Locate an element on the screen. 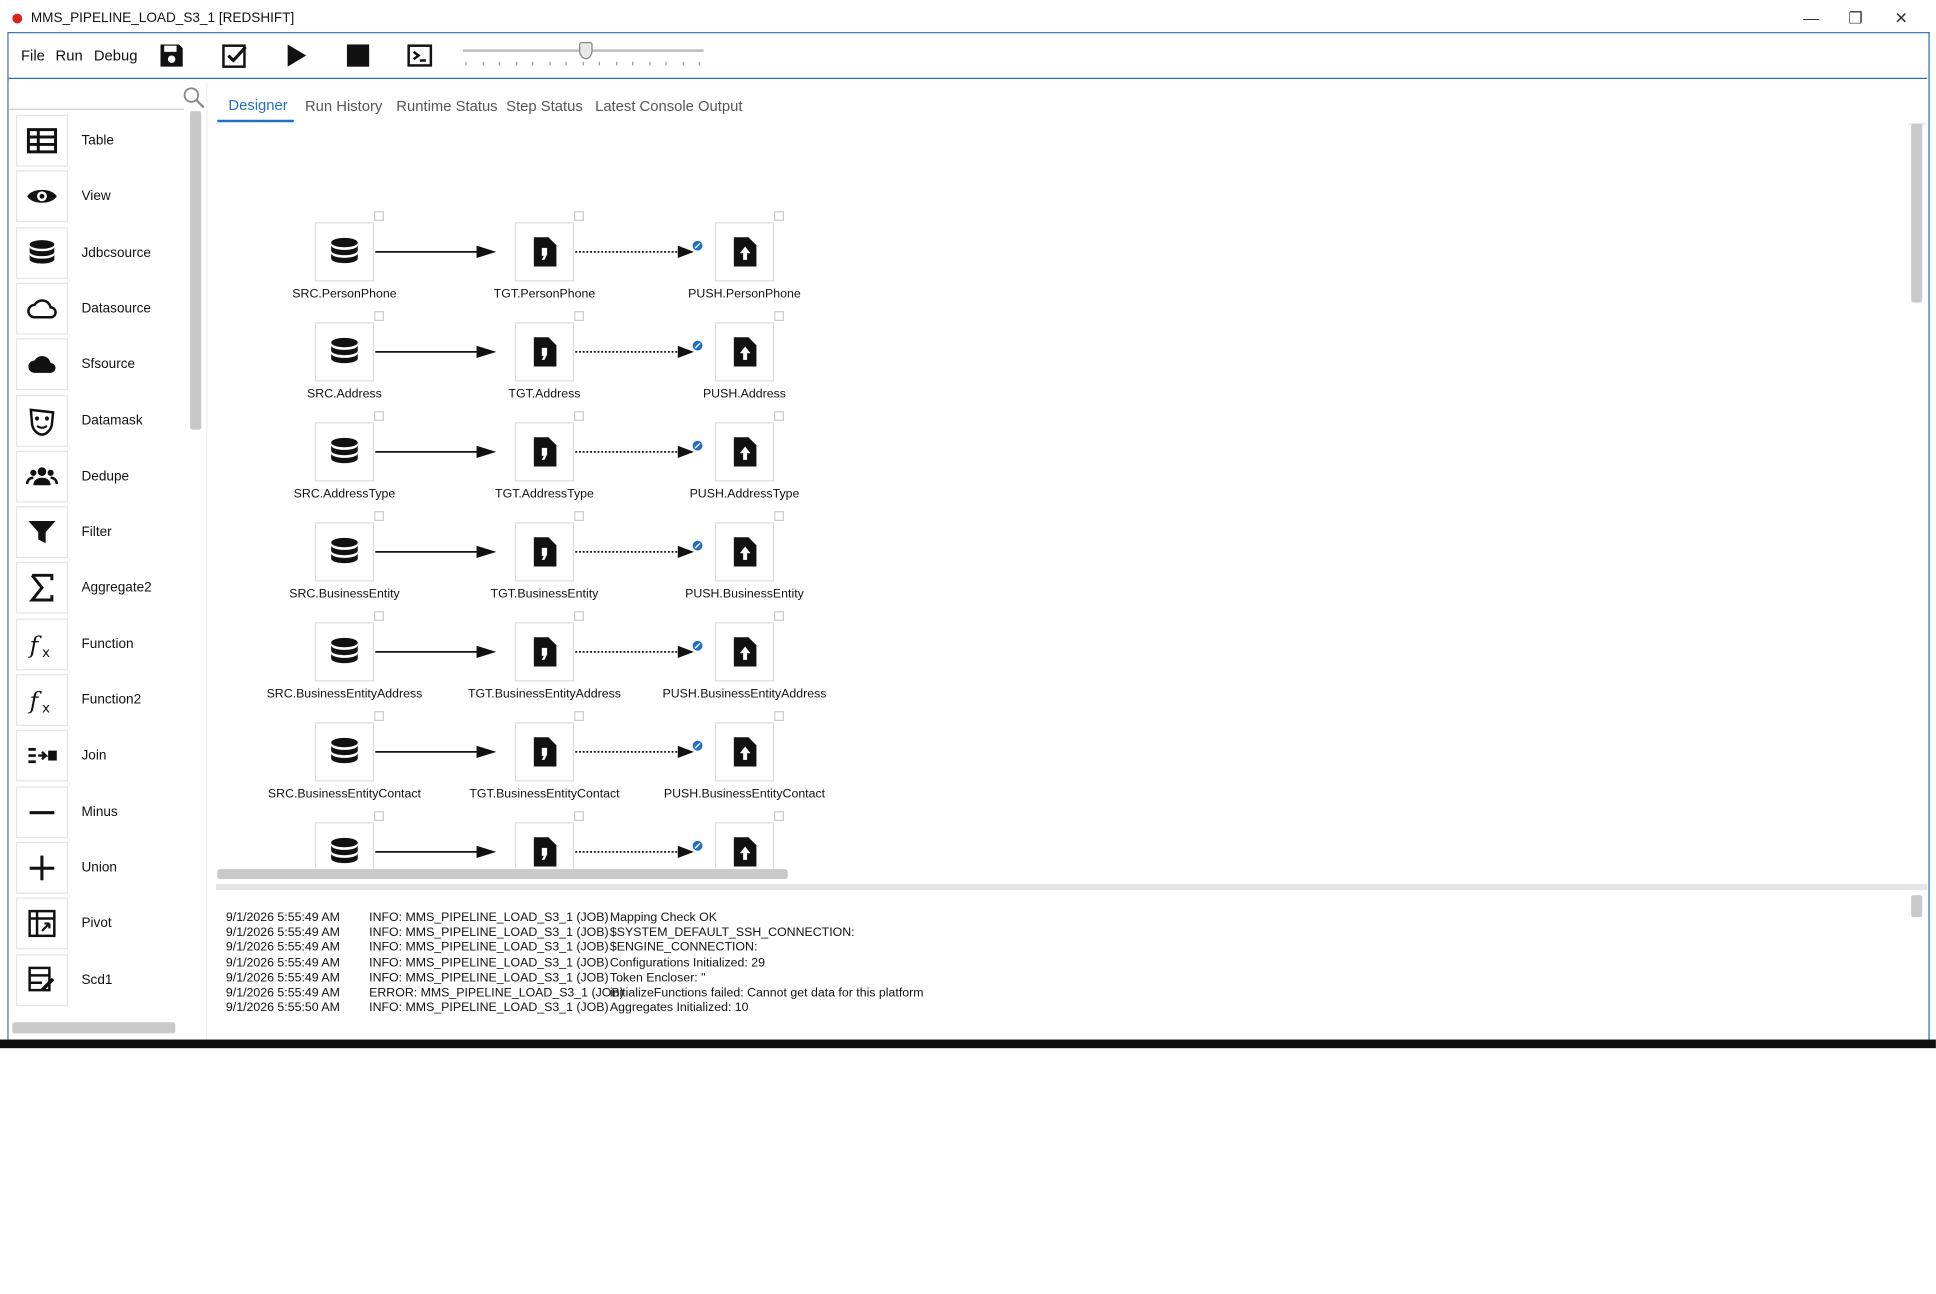 The width and height of the screenshot is (1936, 1294). tab-run-history: Run History is located at coordinates (343, 106).